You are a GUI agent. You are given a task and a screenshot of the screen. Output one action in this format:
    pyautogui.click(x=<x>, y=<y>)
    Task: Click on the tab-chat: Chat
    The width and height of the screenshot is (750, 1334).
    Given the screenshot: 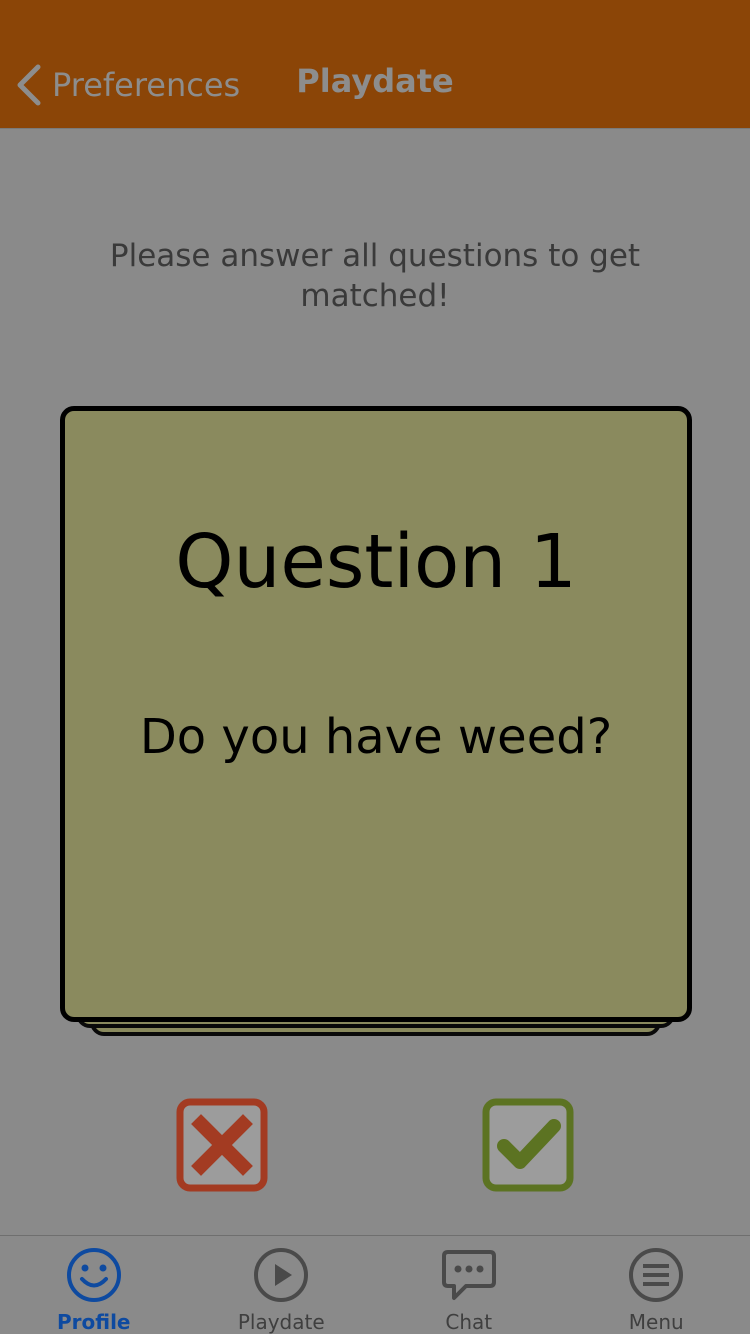 What is the action you would take?
    pyautogui.click(x=469, y=1285)
    